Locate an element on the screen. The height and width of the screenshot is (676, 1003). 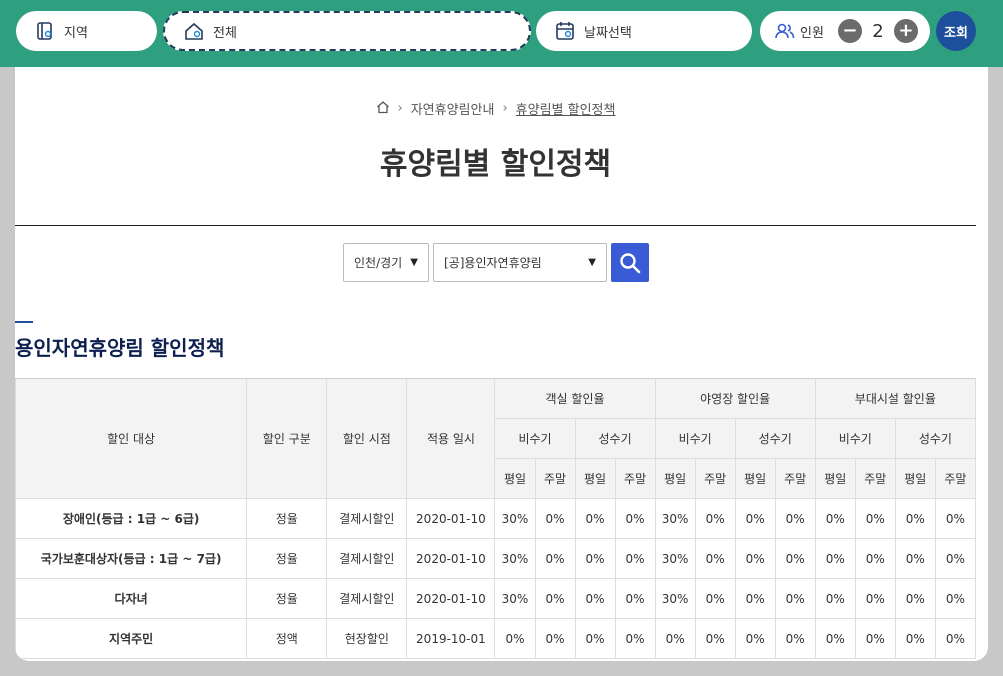
header-type: 할인 구분 is located at coordinates (287, 438).